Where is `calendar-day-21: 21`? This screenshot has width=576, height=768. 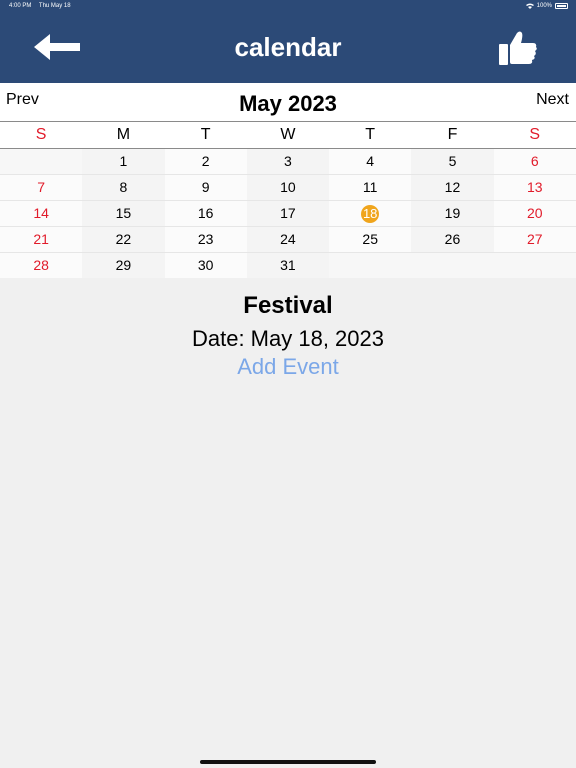 calendar-day-21: 21 is located at coordinates (41, 239).